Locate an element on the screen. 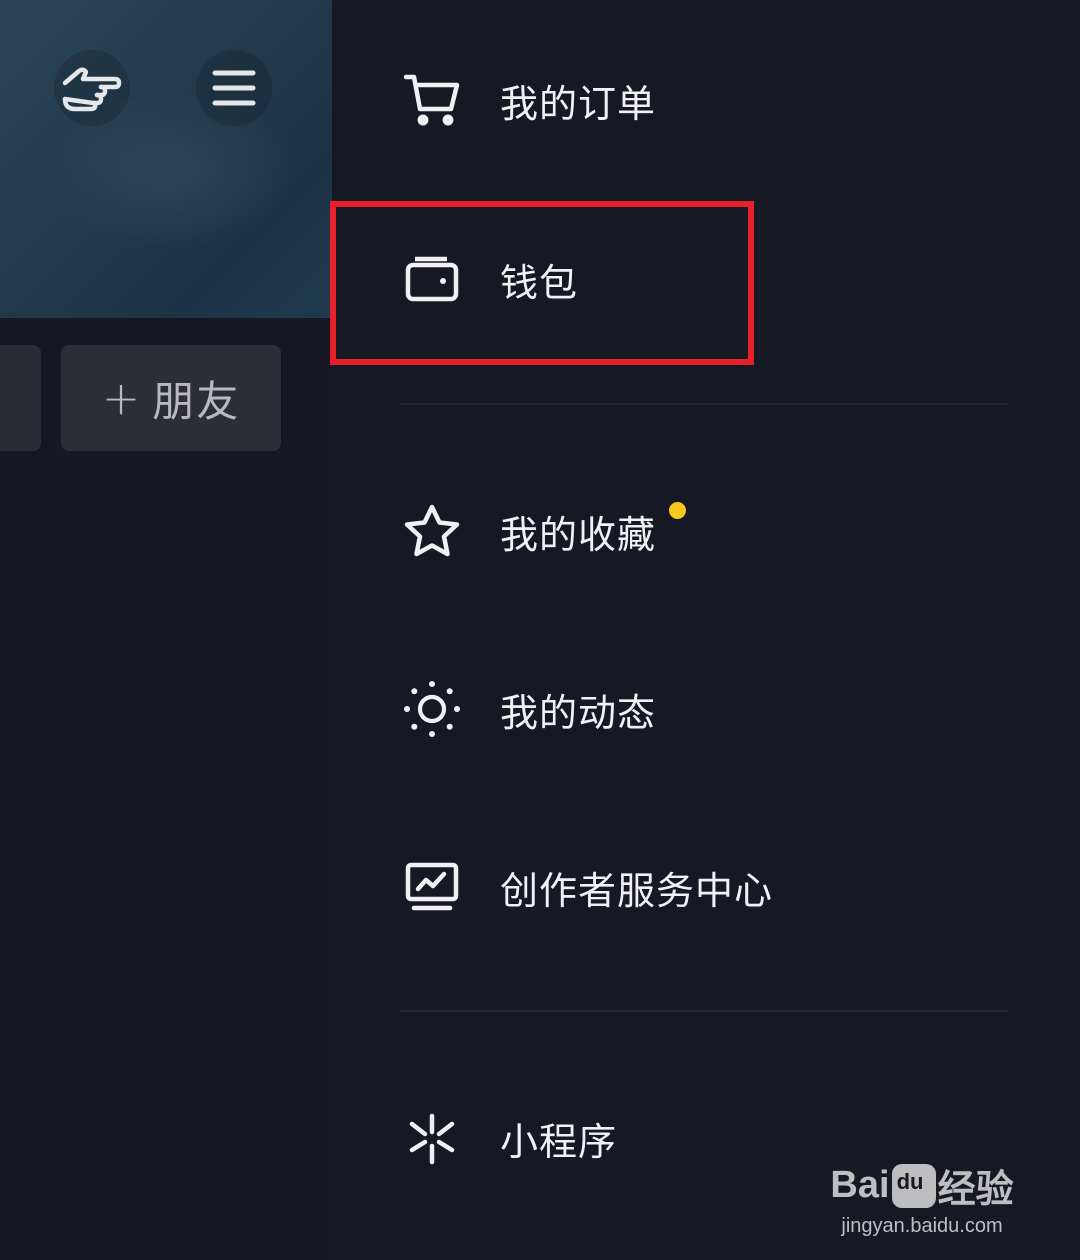 The height and width of the screenshot is (1260, 1080). menu-item-label: 小程序 is located at coordinates (559, 1141).